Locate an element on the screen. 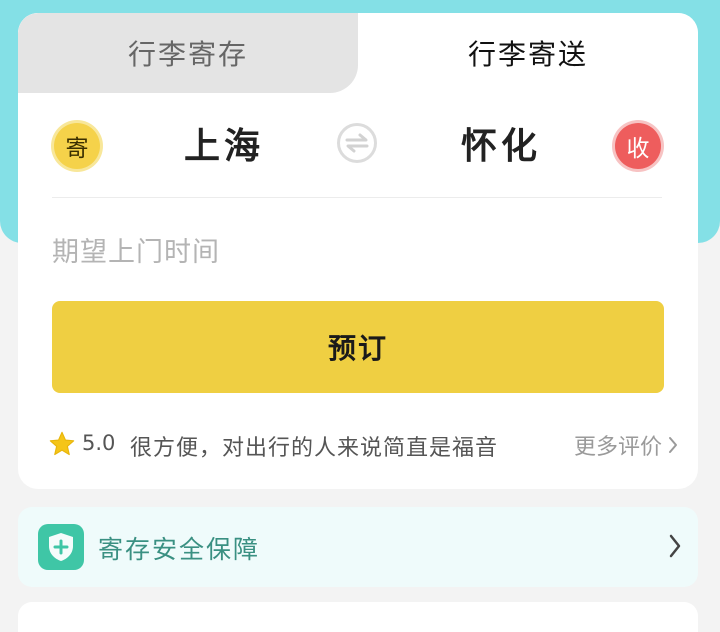  more-reviews-link: 更多评价 is located at coordinates (626, 445).